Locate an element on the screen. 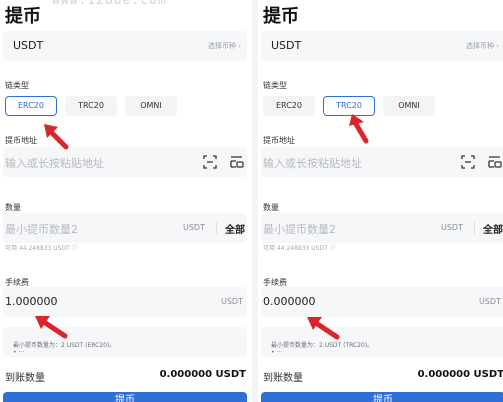  withdraw-note: 最小提币数量为：2 USDT (TRC20)。 • ··· is located at coordinates (382, 342).